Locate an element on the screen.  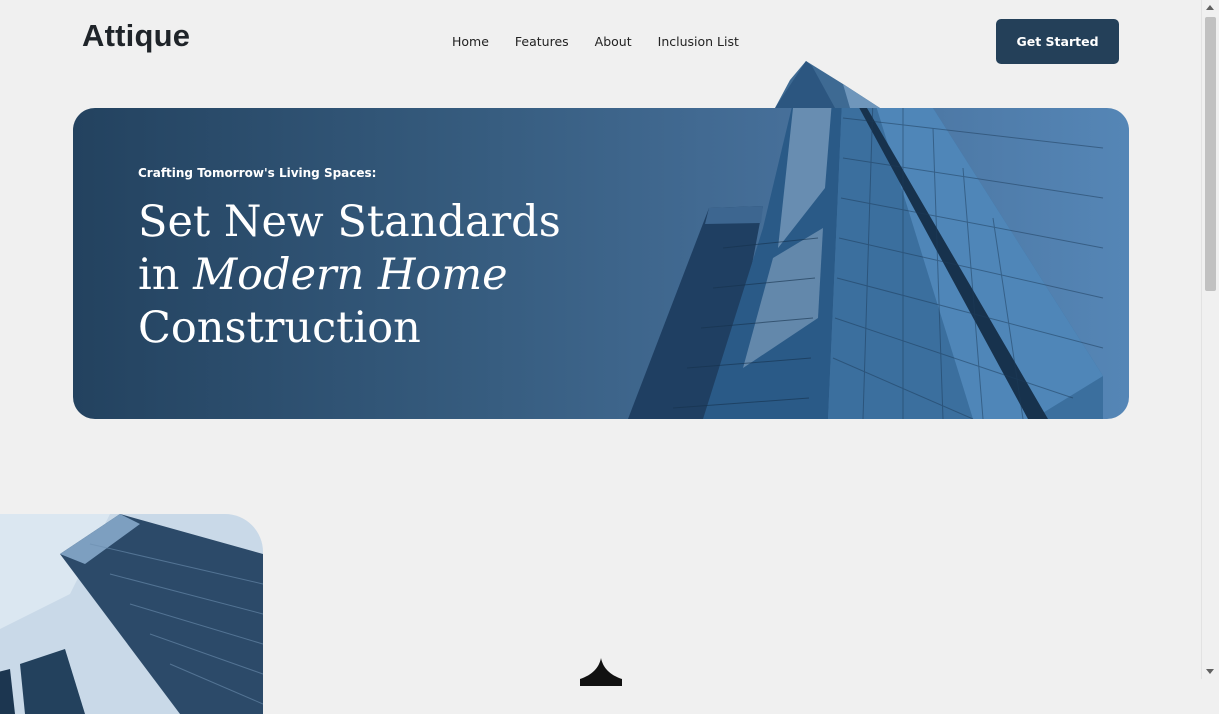
get-started-button: Get Started is located at coordinates (1057, 41).